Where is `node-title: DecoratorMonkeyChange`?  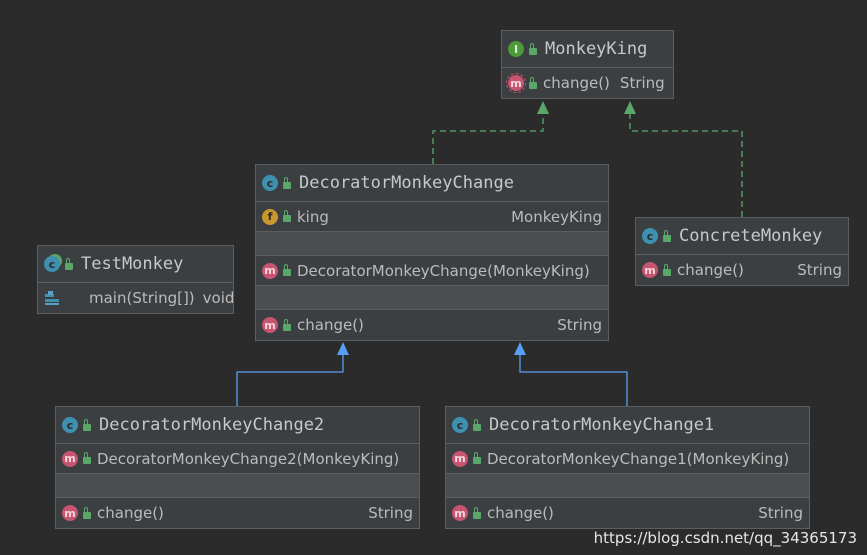
node-title: DecoratorMonkeyChange is located at coordinates (406, 183).